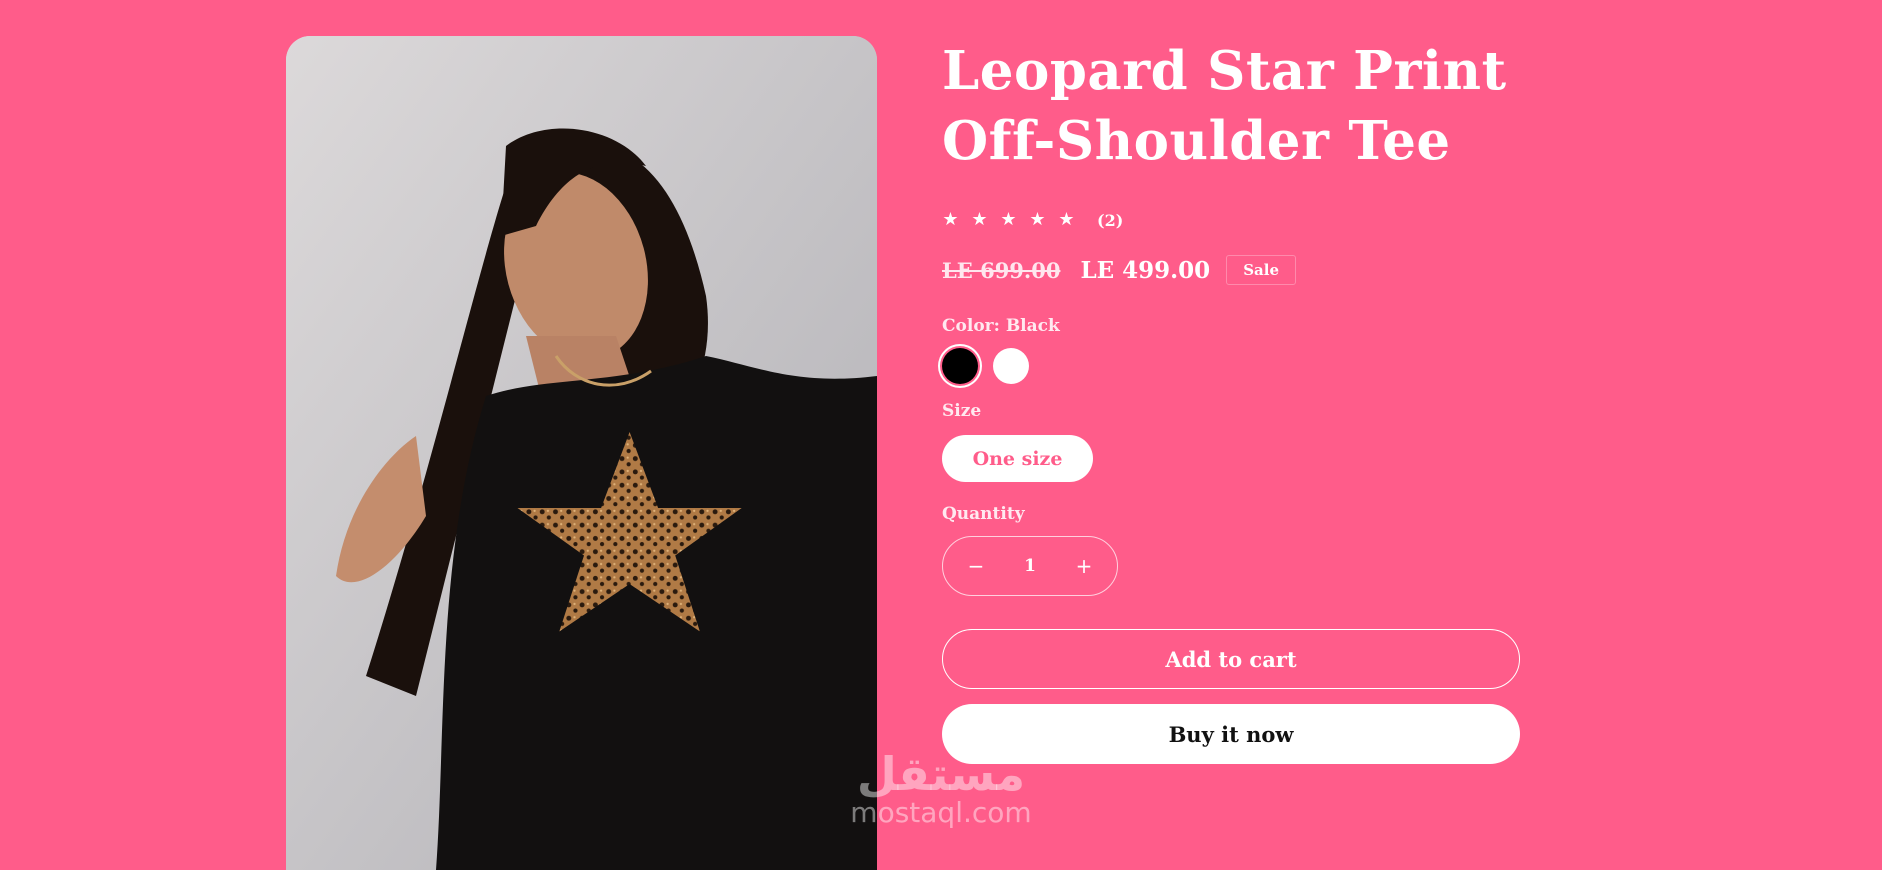 The height and width of the screenshot is (870, 1882). What do you see at coordinates (962, 411) in the screenshot?
I see `size-label: Size` at bounding box center [962, 411].